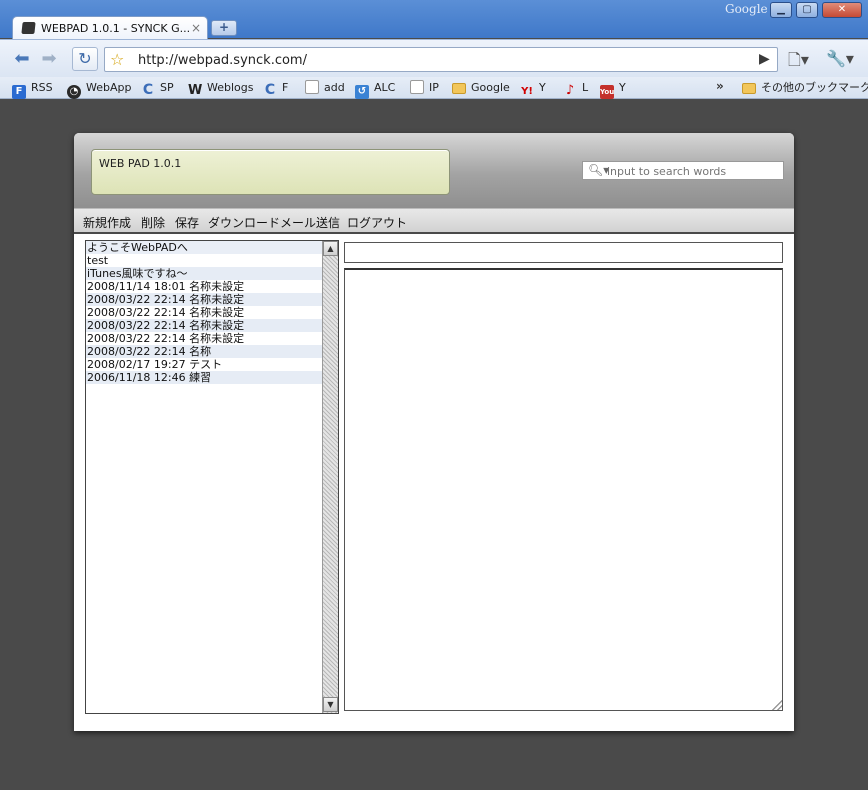  What do you see at coordinates (575, 89) in the screenshot?
I see `bookmark-l: ♪ L` at bounding box center [575, 89].